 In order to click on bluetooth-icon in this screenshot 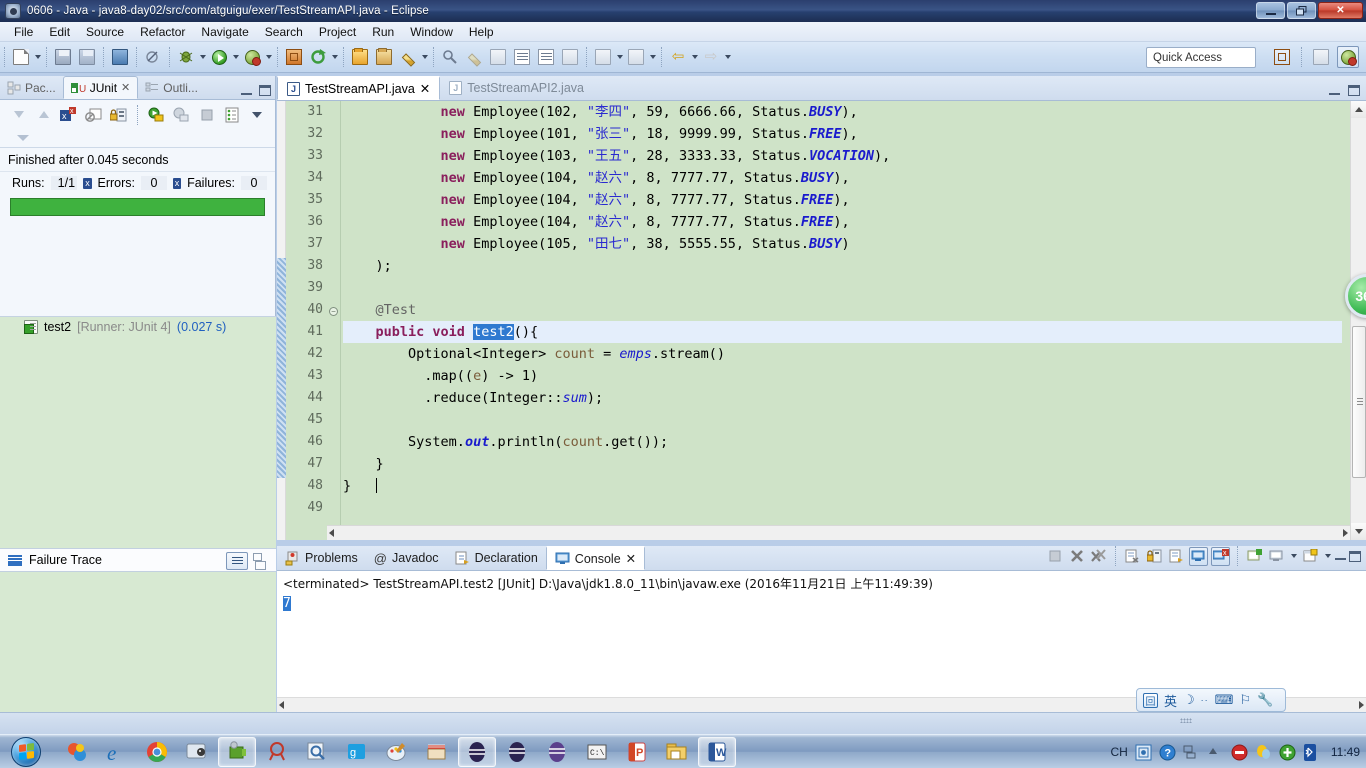, I will do `click(1311, 752)`.